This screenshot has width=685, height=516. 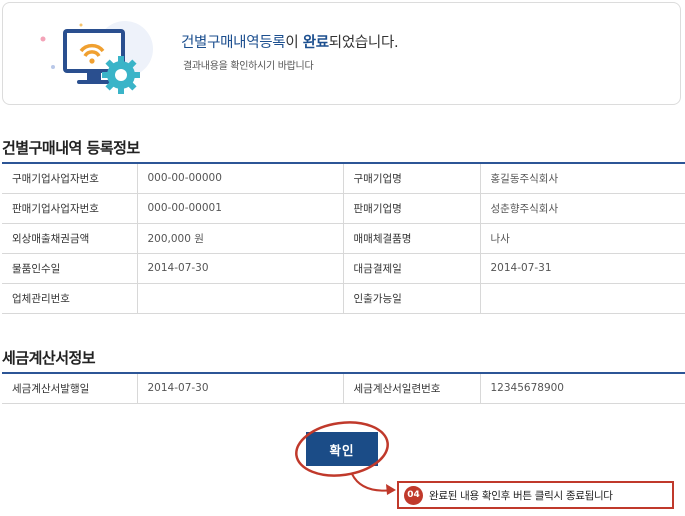 I want to click on callout-arrow-line, so click(x=373, y=482).